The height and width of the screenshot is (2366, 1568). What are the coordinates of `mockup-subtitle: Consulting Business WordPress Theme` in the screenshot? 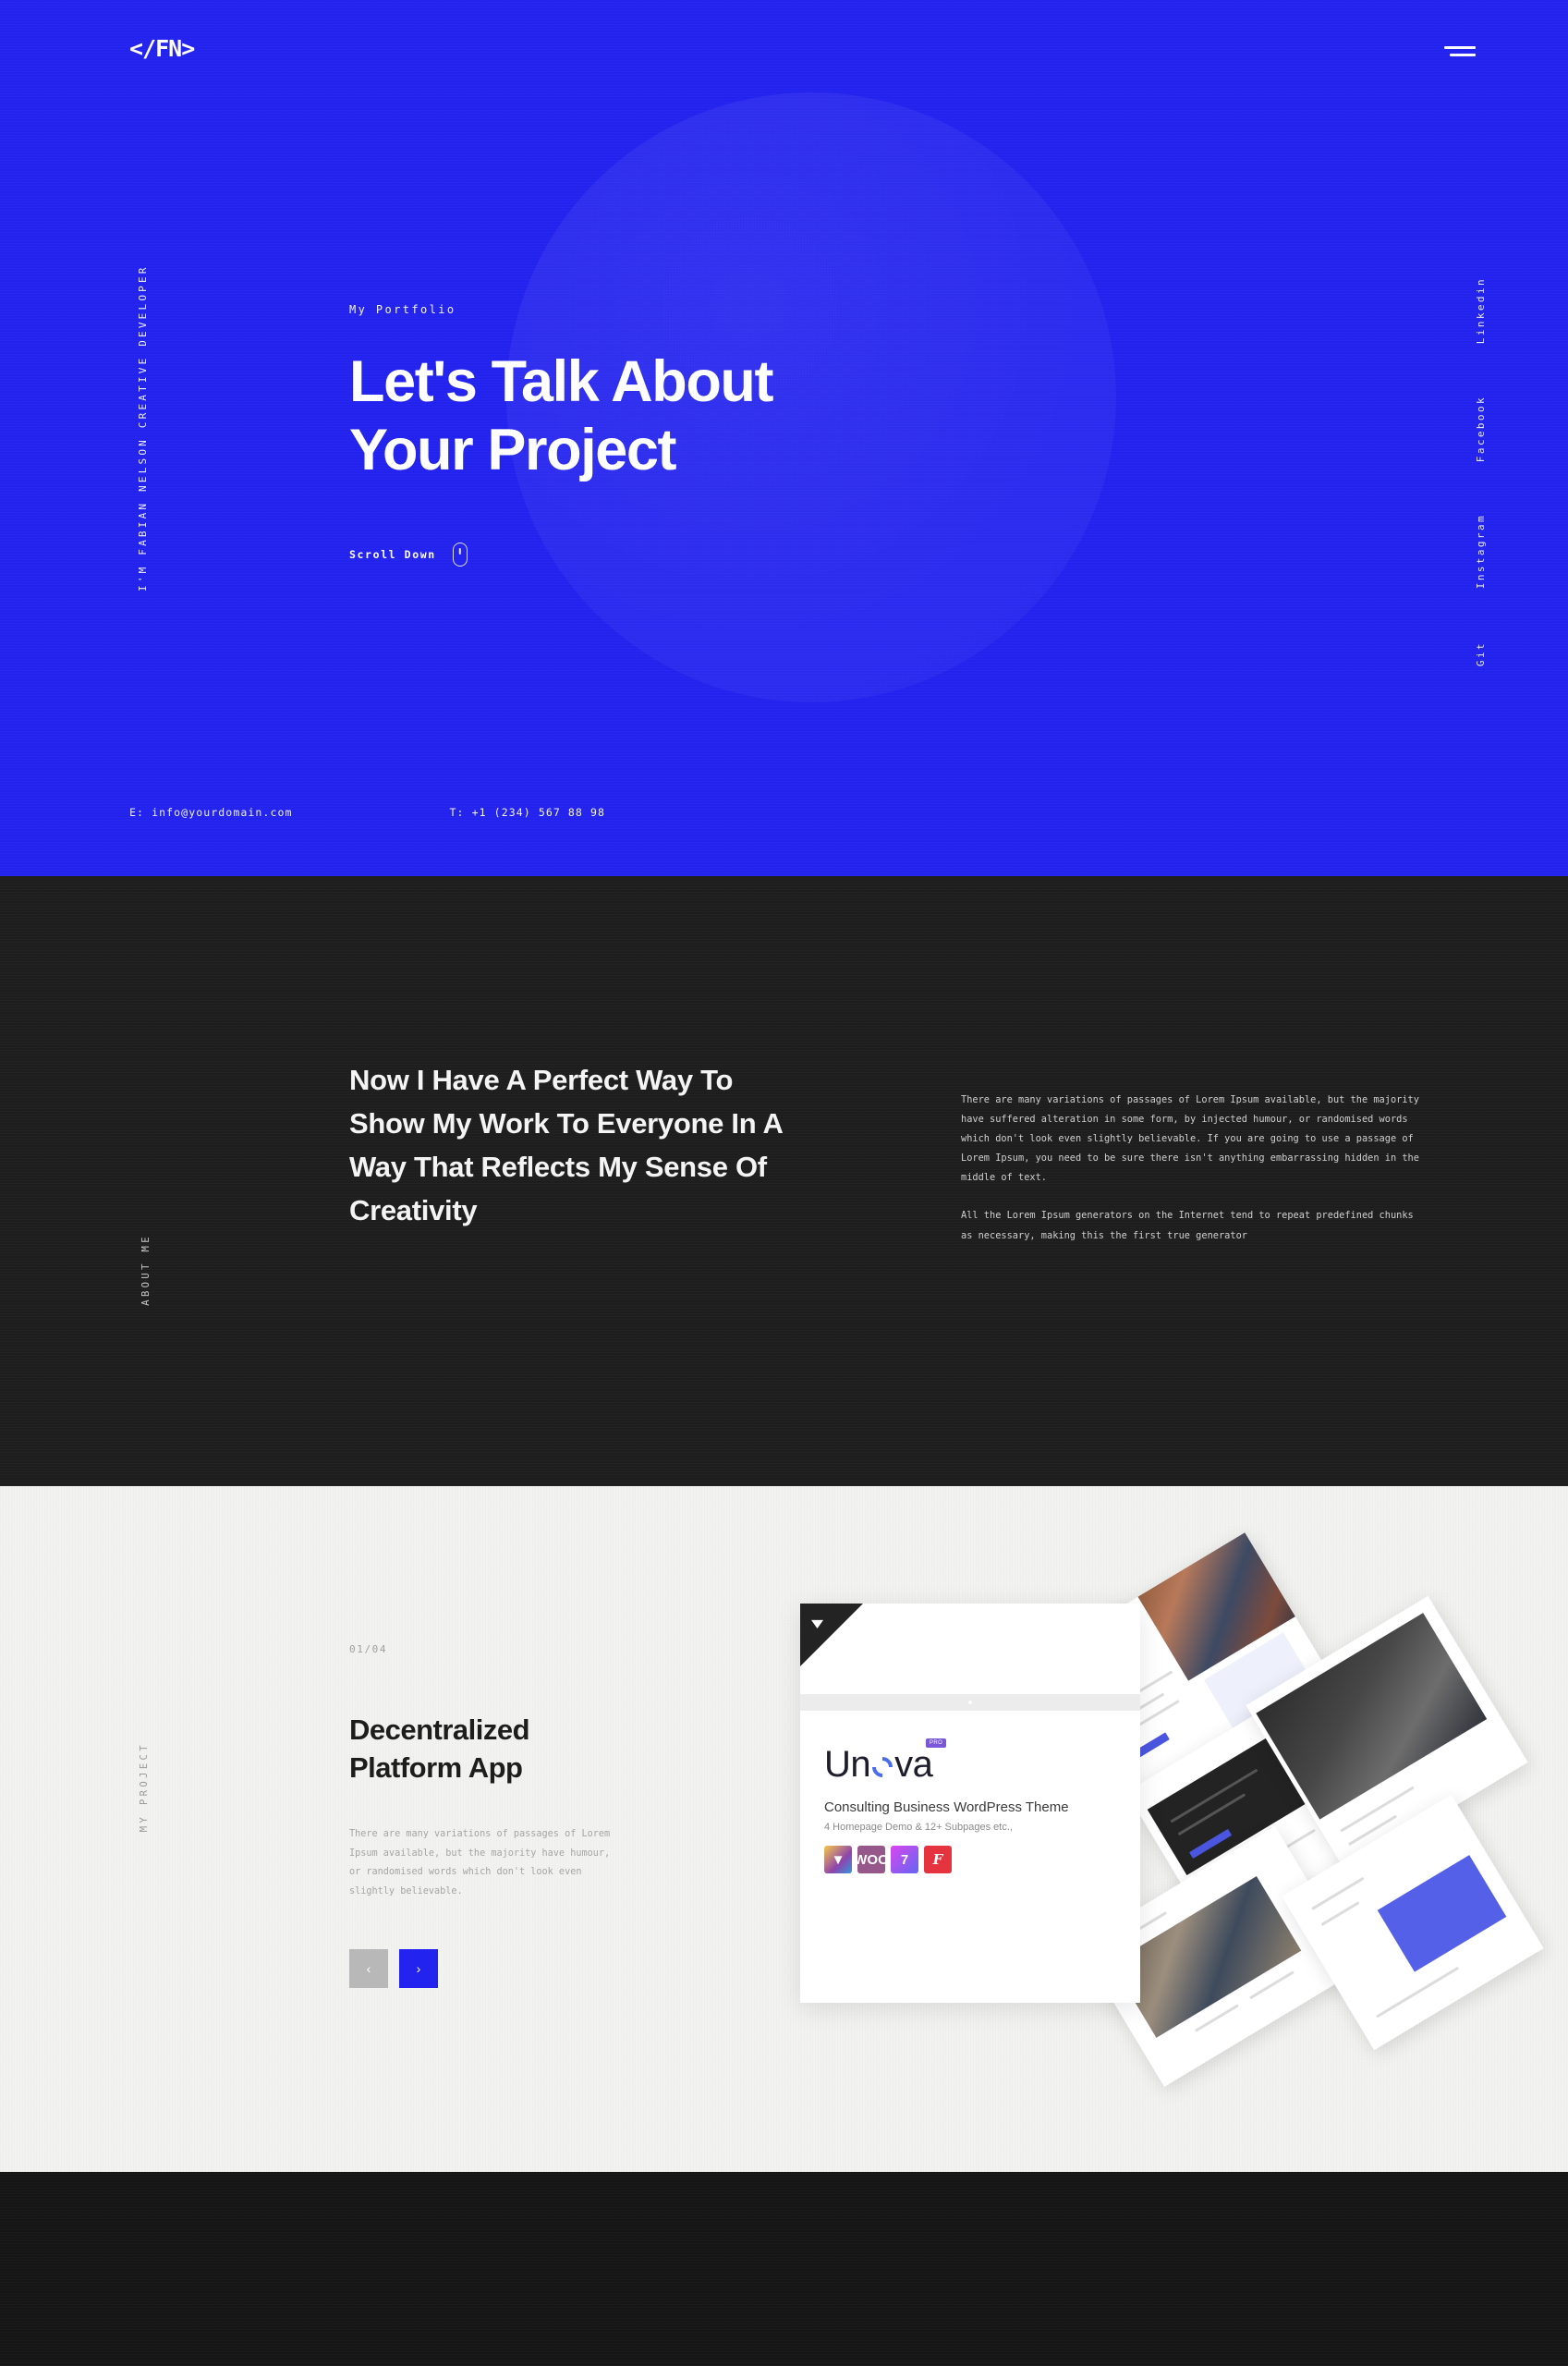 It's located at (946, 1807).